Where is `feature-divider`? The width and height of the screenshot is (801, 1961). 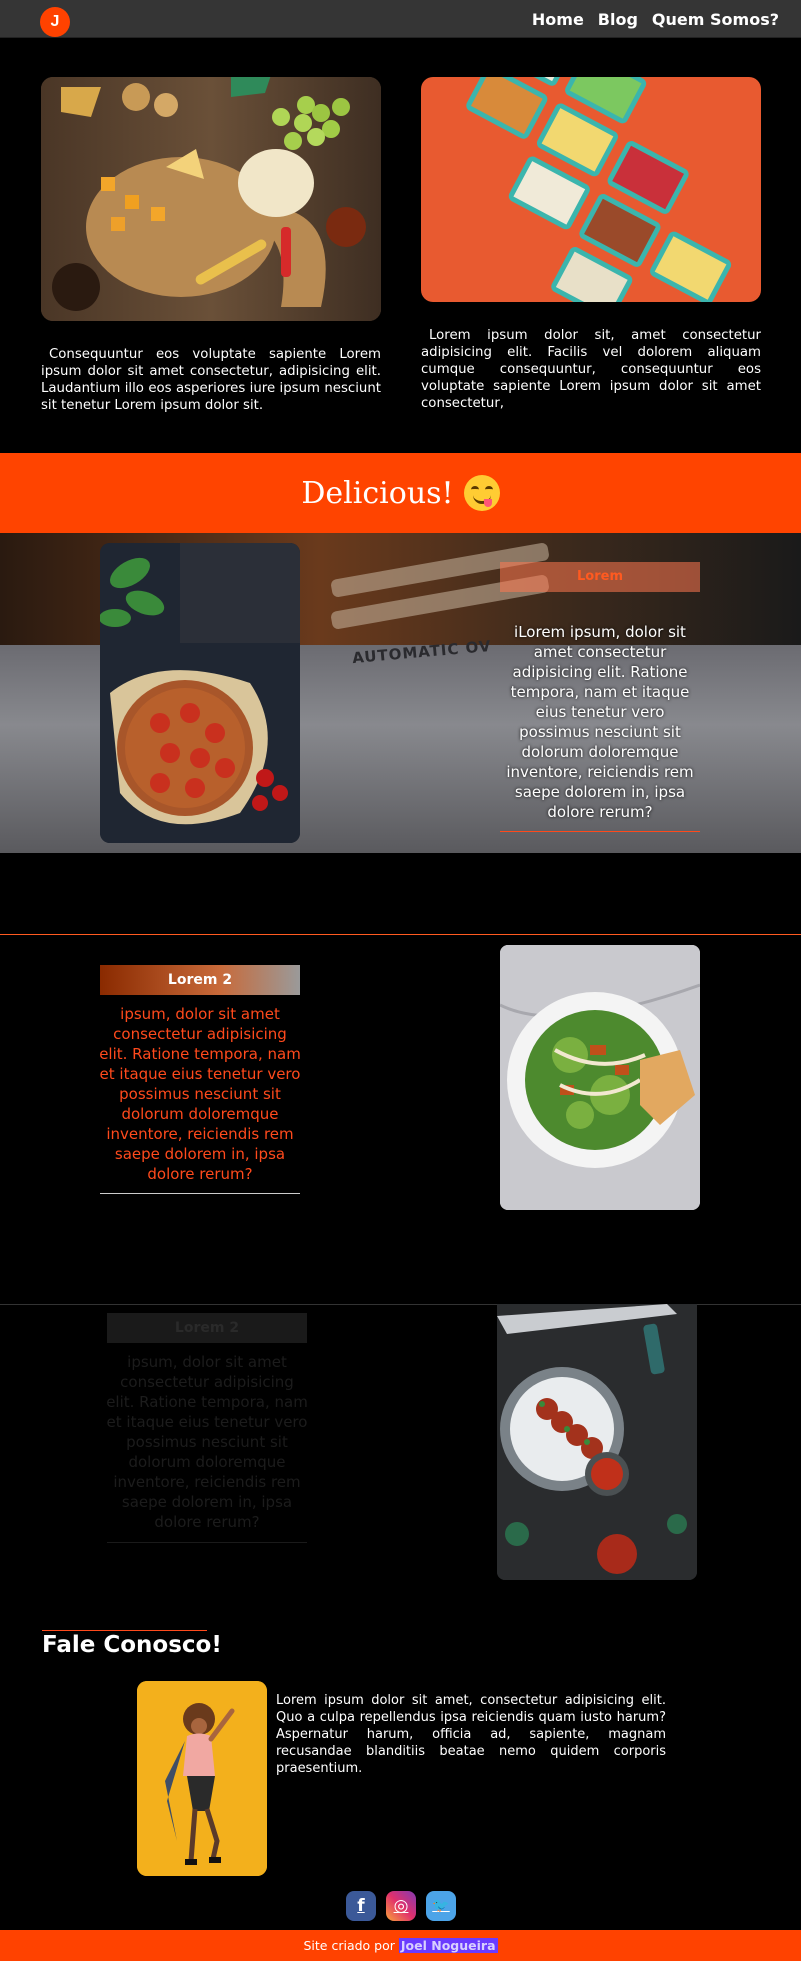 feature-divider is located at coordinates (200, 1193).